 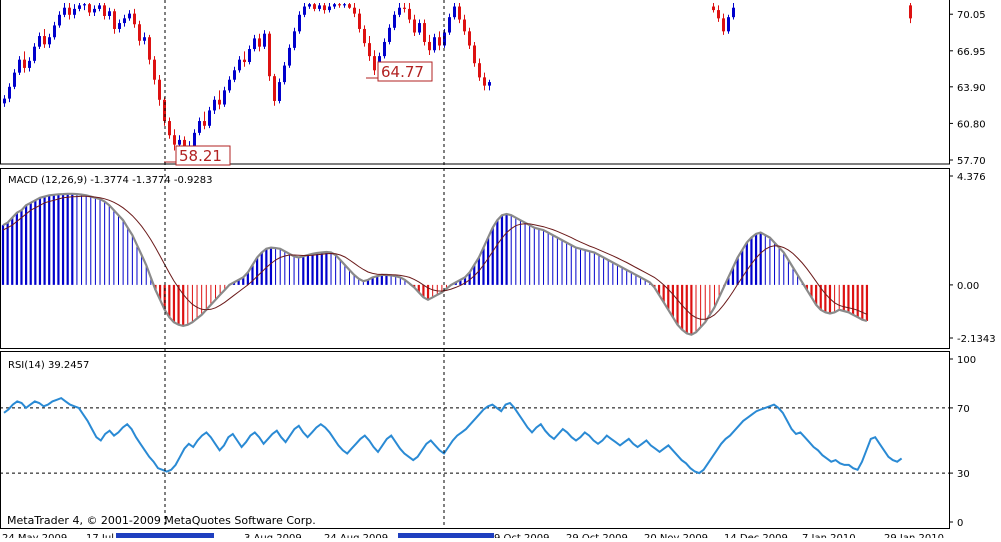 I want to click on price-marker-value: 58.21, so click(x=200, y=156).